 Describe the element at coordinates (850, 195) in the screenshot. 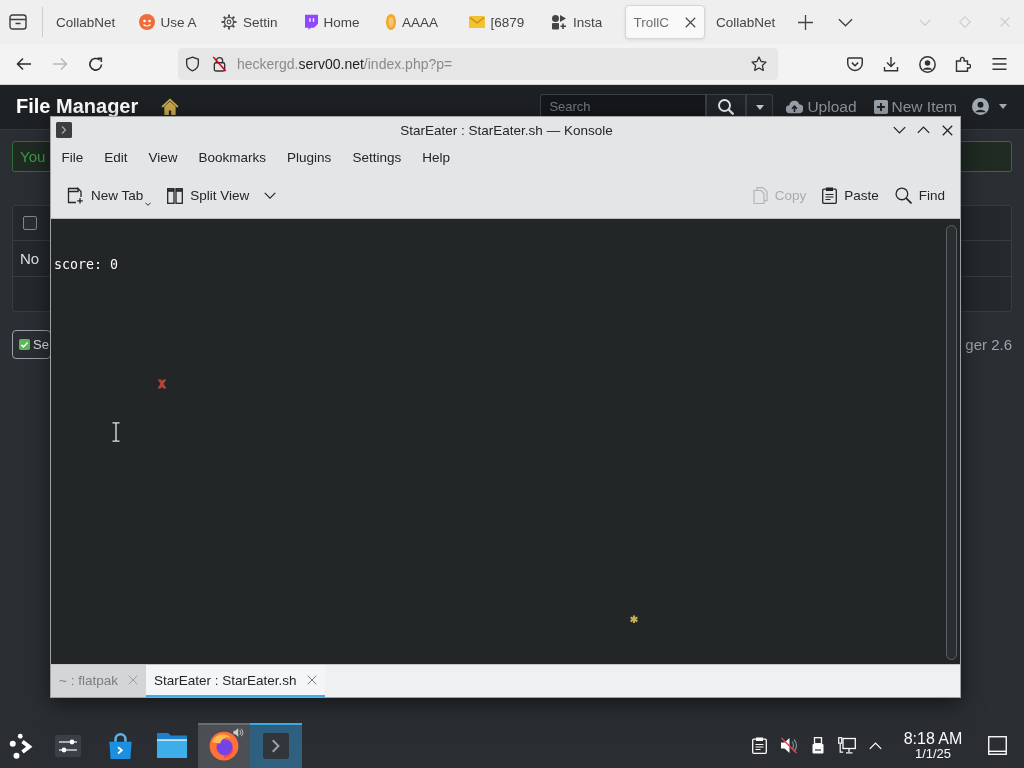

I see `paste-button: Paste` at that location.